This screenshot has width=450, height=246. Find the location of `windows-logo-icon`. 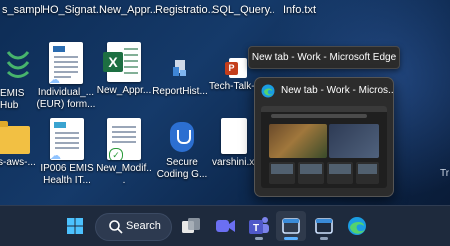

windows-logo-icon is located at coordinates (75, 226).